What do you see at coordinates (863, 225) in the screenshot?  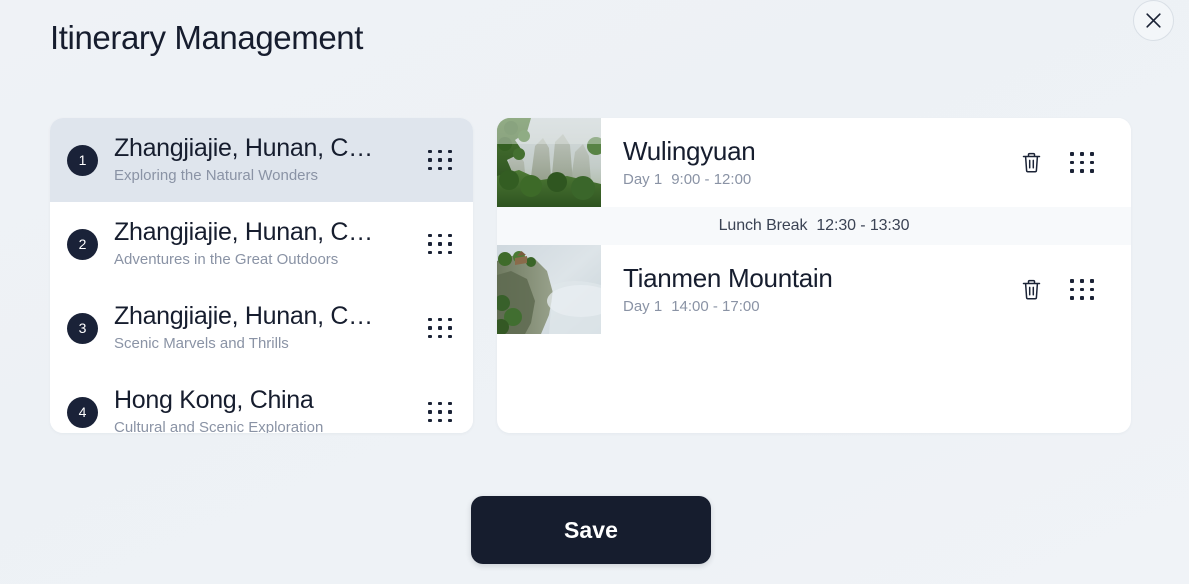 I see `break-time: 12:30 - 13:30` at bounding box center [863, 225].